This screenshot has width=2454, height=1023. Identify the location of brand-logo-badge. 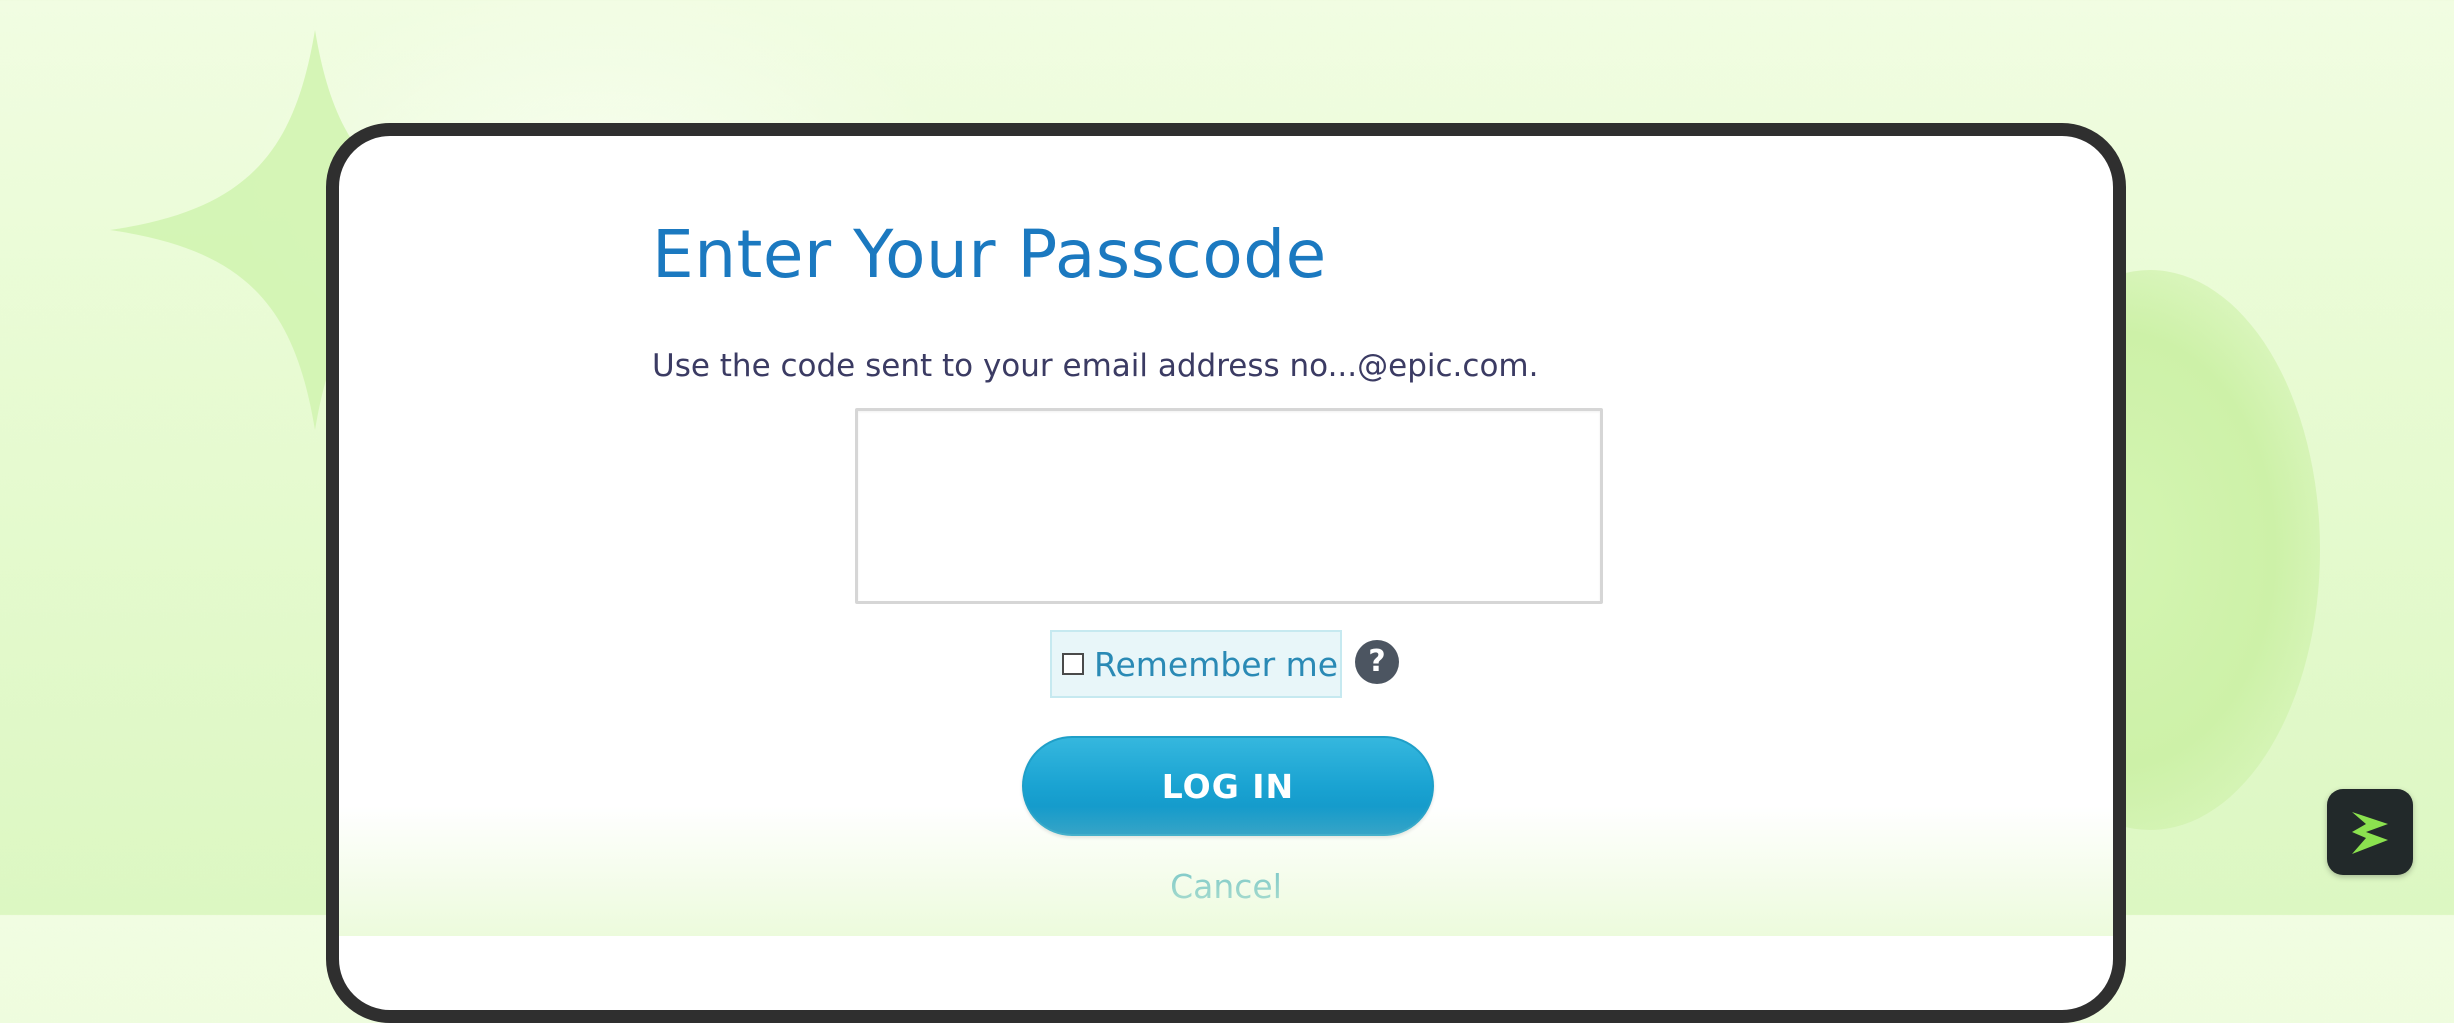
(2370, 832).